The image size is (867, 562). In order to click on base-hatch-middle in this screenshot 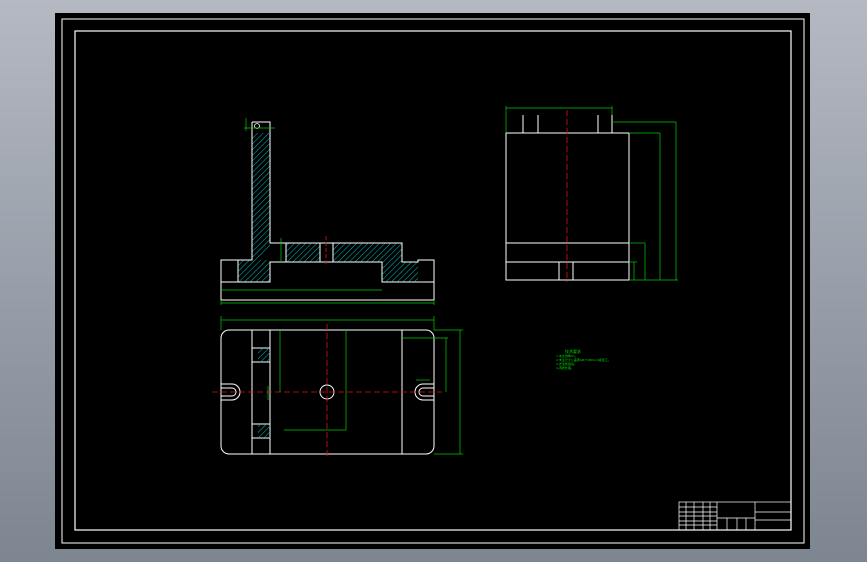, I will do `click(344, 252)`.